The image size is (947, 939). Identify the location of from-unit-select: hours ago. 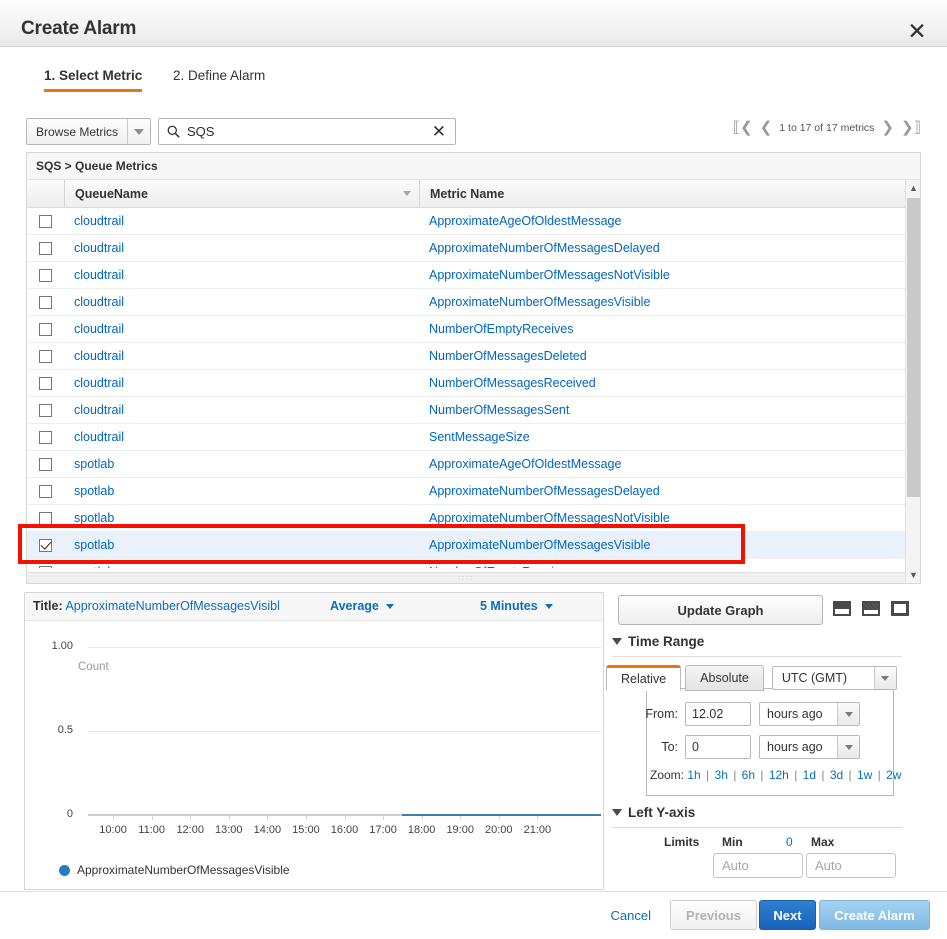
(809, 714).